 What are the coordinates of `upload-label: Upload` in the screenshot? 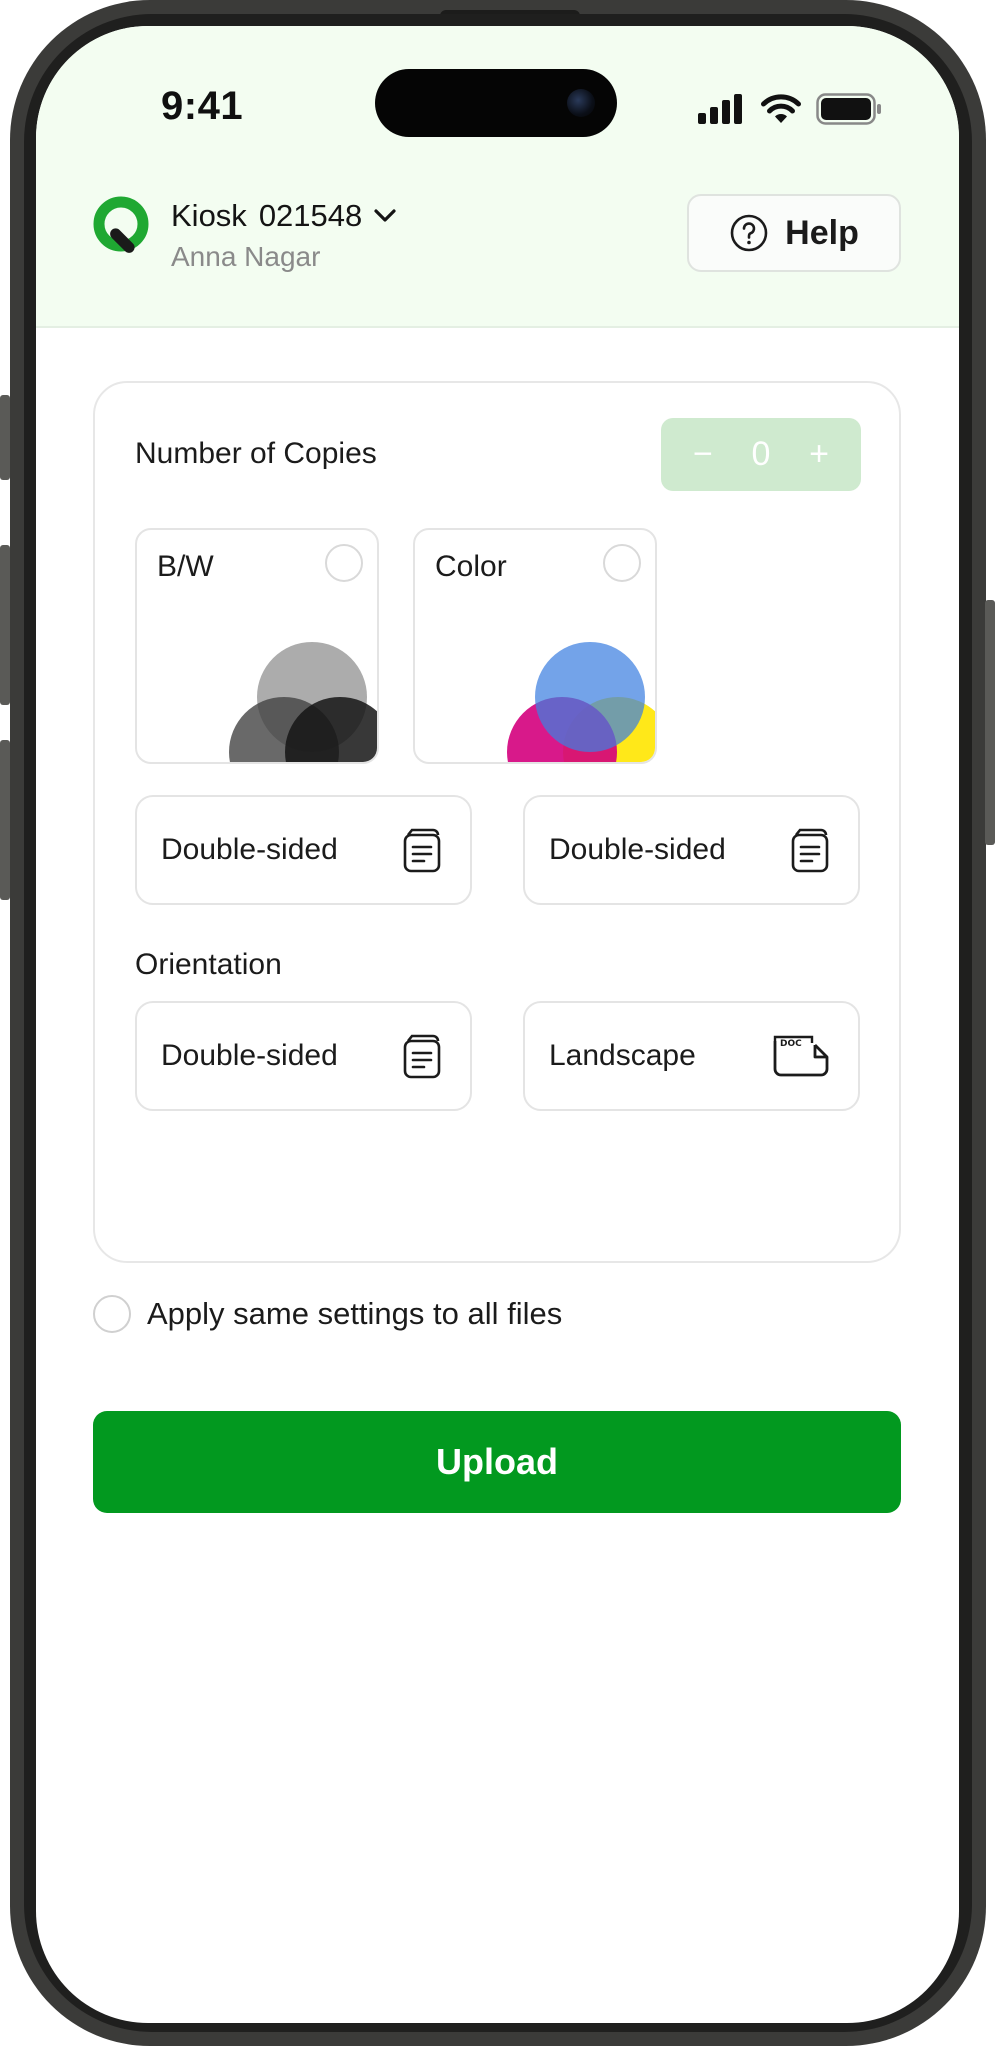 It's located at (497, 1461).